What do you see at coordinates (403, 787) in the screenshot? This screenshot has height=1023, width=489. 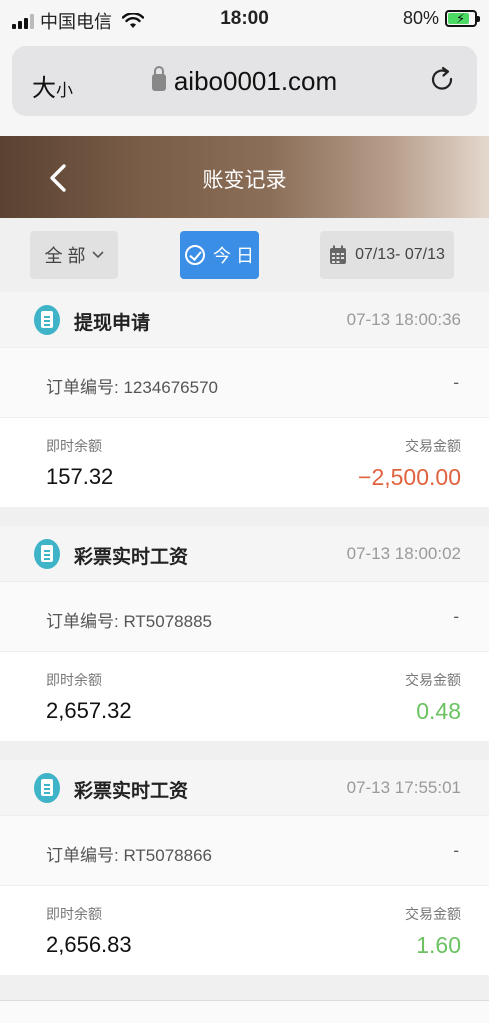 I see `record-time: 07-13 17:55:01` at bounding box center [403, 787].